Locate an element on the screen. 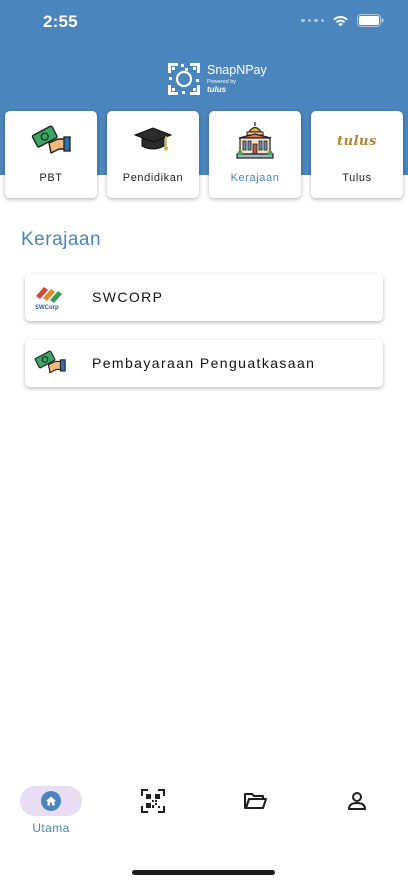  government-building-icon is located at coordinates (255, 140).